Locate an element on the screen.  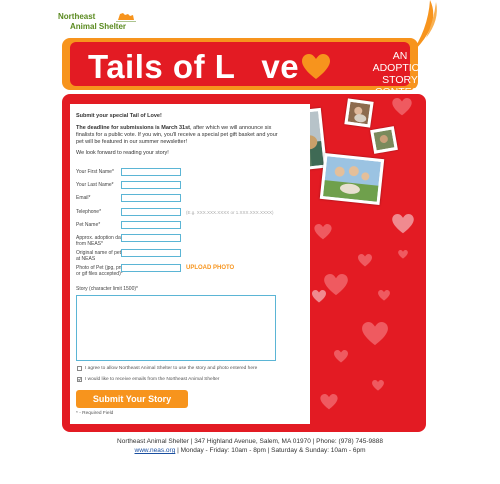
logo-text-line2: Animal Shelter is located at coordinates (98, 26).